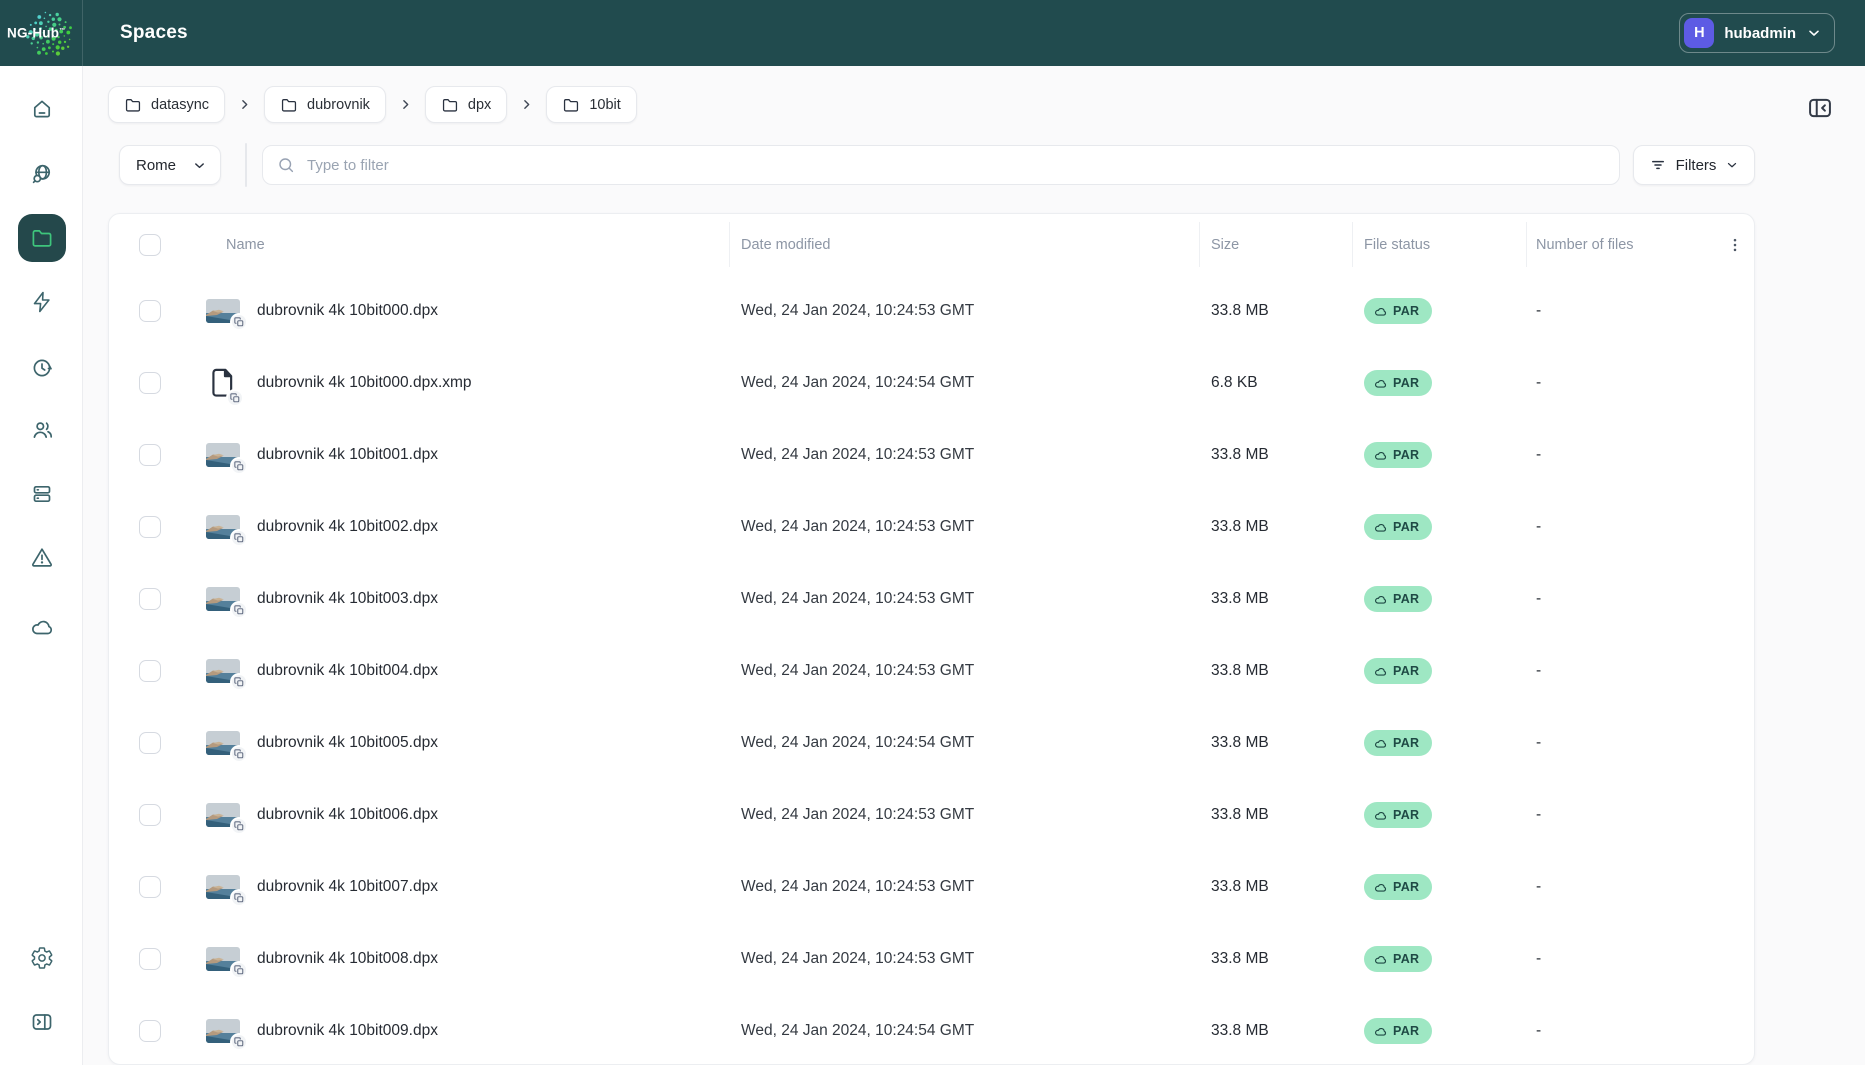  I want to click on sidebar-item-folder, so click(42, 238).